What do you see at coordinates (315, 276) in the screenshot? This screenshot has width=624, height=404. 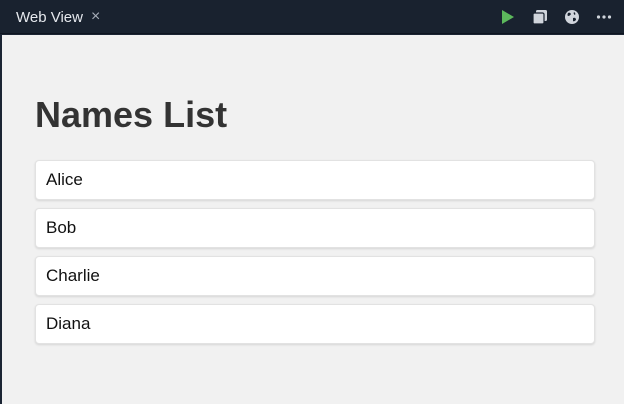 I see `list-item: Charlie` at bounding box center [315, 276].